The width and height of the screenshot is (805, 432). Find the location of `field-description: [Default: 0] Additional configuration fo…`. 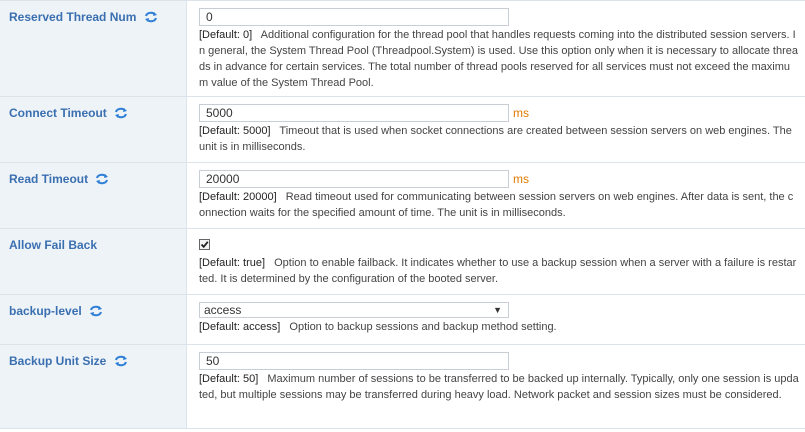

field-description: [Default: 0] Additional configuration fo… is located at coordinates (499, 59).